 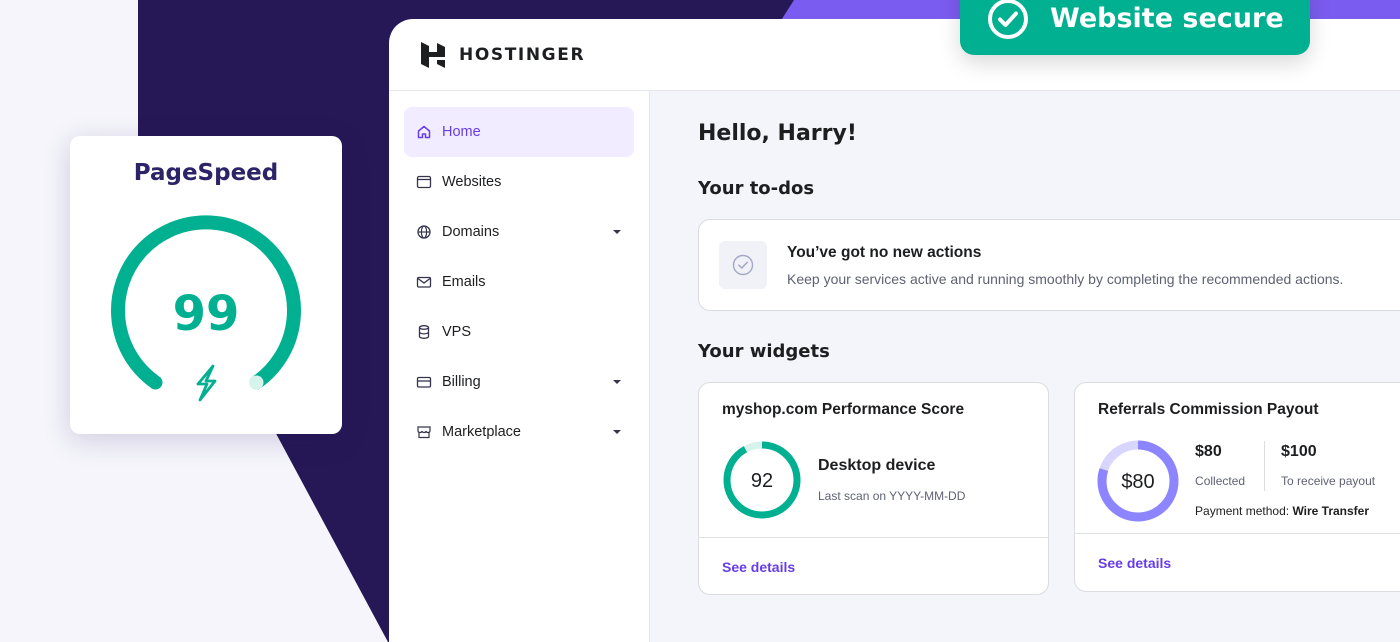 I want to click on pagespeed-gauge: 99, so click(x=206, y=308).